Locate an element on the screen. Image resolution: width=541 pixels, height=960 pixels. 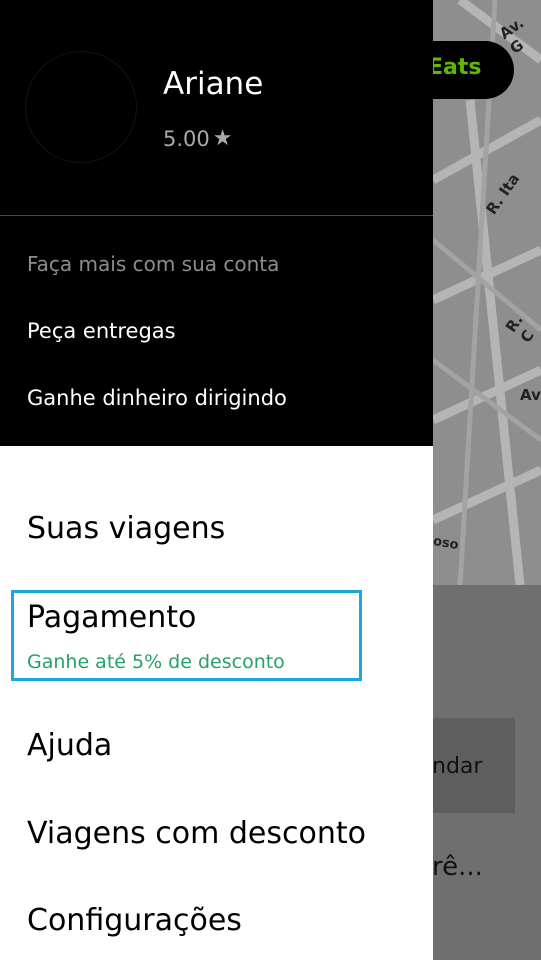
user-name: Ariane is located at coordinates (213, 84).